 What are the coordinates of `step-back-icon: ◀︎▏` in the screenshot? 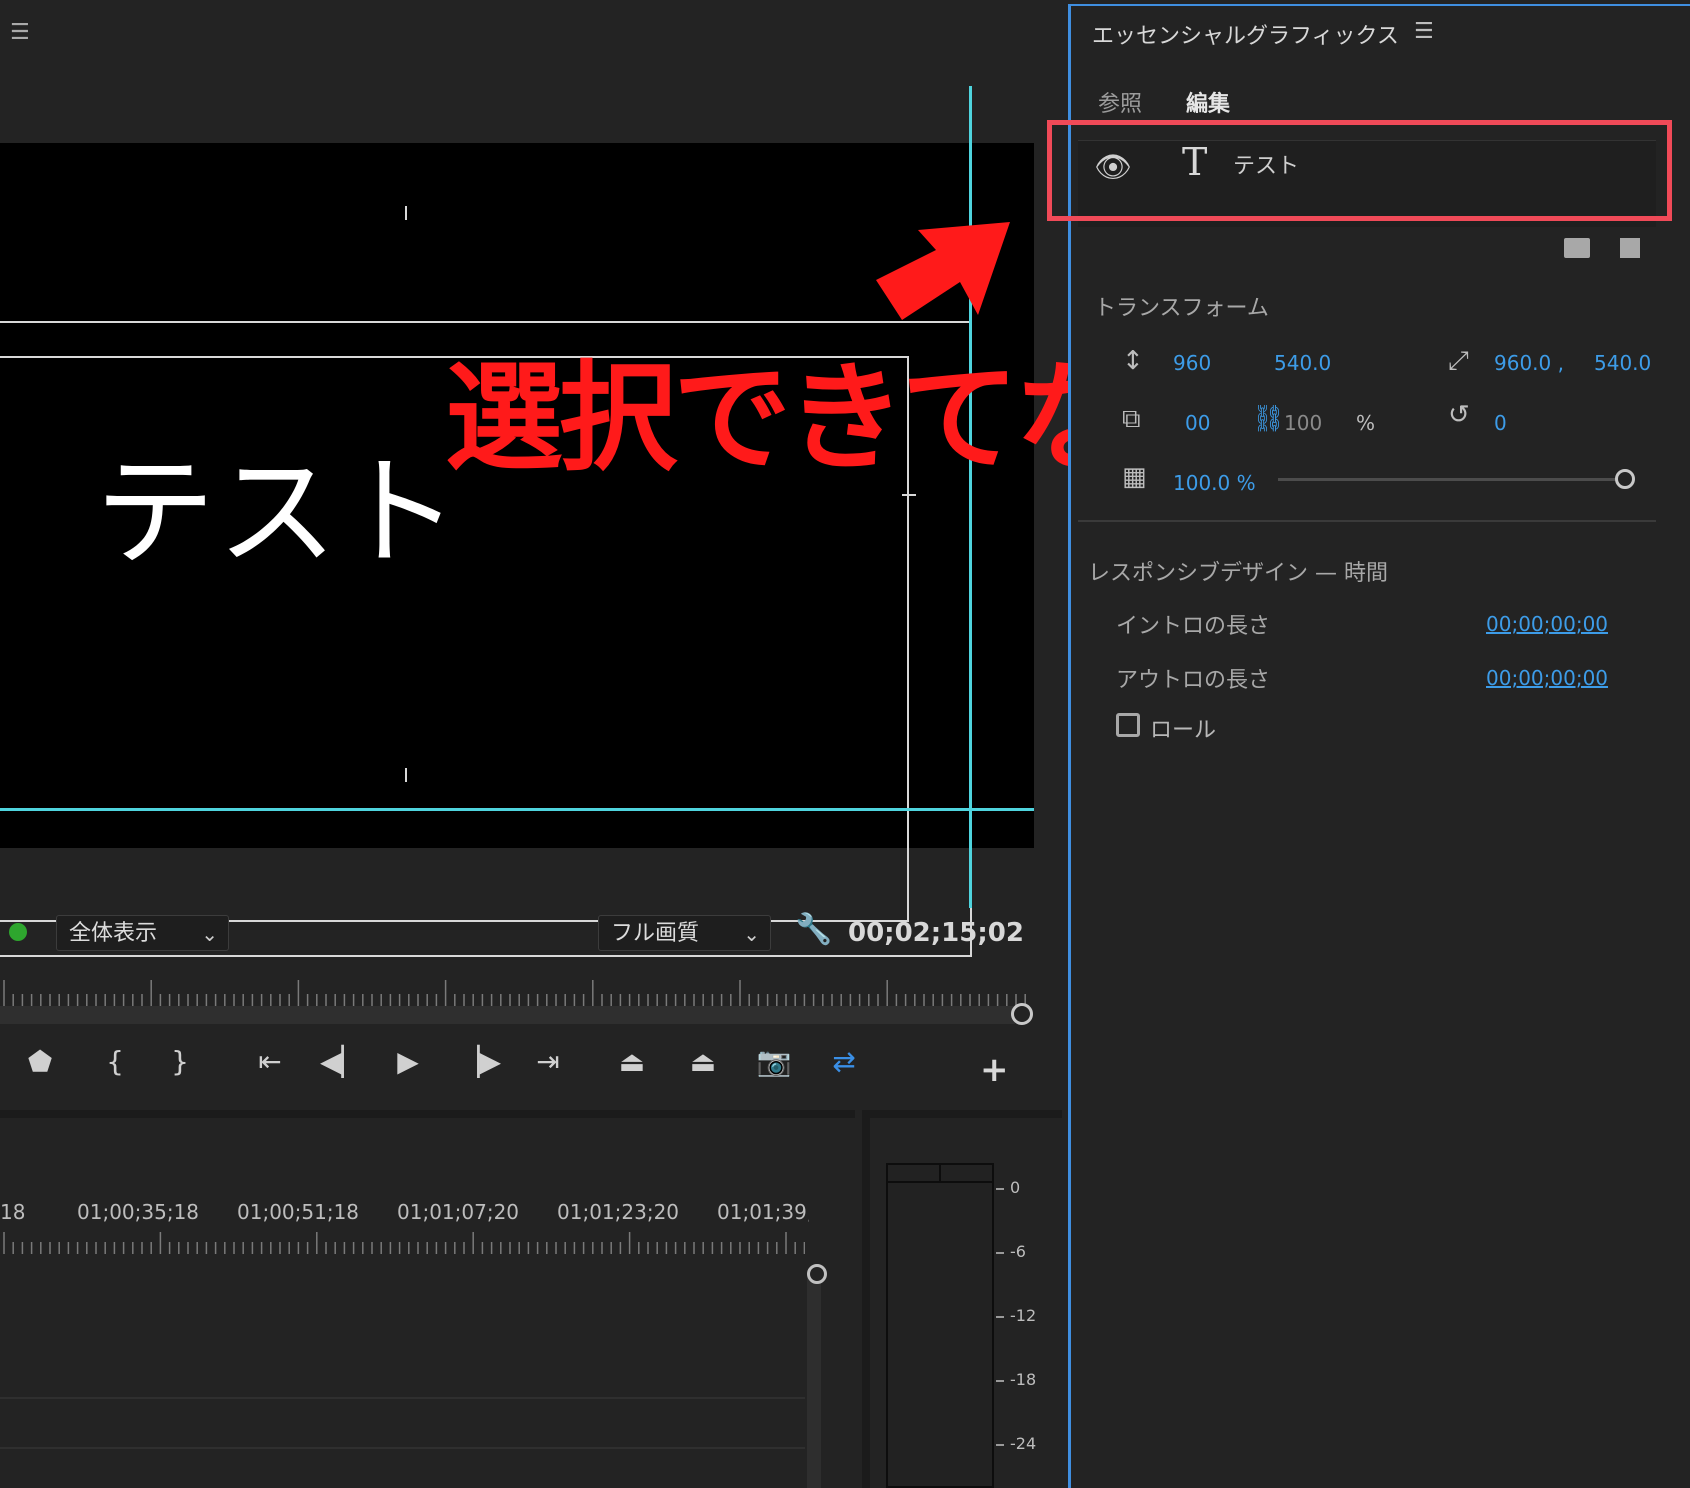 It's located at (341, 1061).